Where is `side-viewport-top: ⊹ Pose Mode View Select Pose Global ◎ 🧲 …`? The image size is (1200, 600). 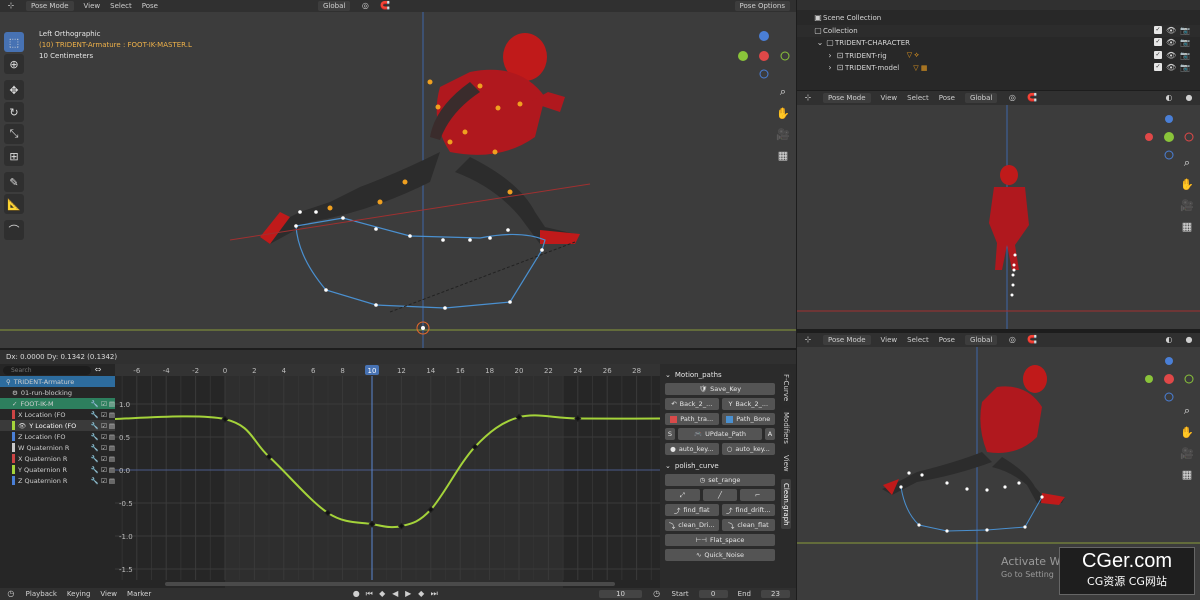 side-viewport-top: ⊹ Pose Mode View Select Pose Global ◎ 🧲 … is located at coordinates (998, 210).